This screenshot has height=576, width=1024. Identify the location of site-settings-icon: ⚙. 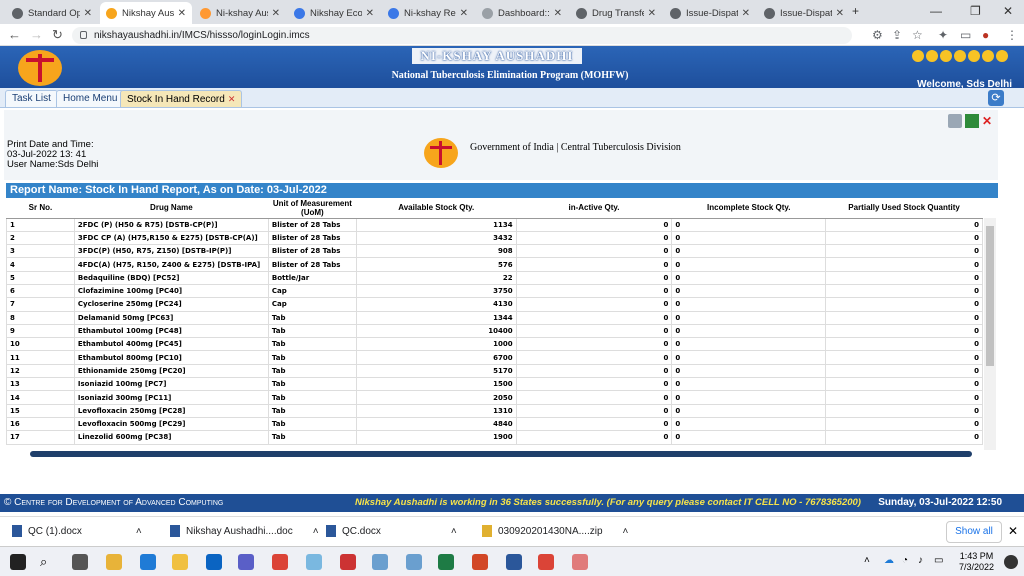
(877, 35).